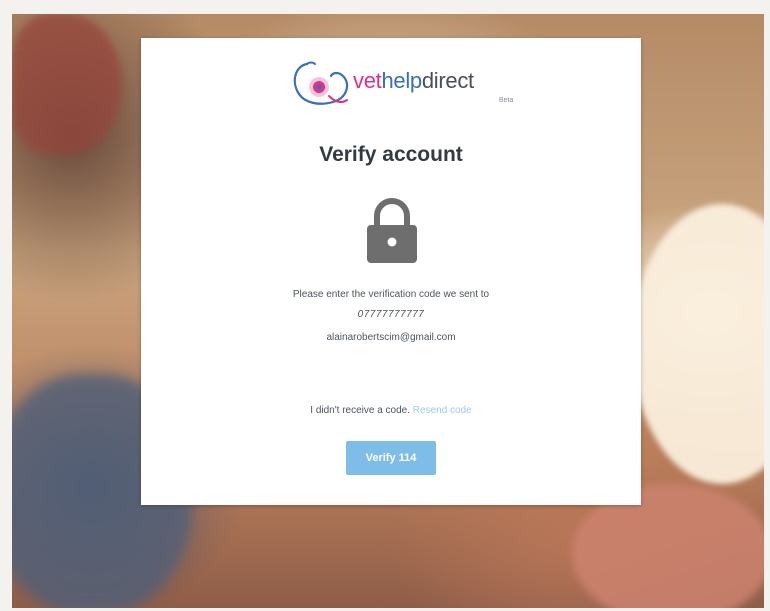 This screenshot has height=611, width=770. What do you see at coordinates (698, 344) in the screenshot?
I see `background-dog` at bounding box center [698, 344].